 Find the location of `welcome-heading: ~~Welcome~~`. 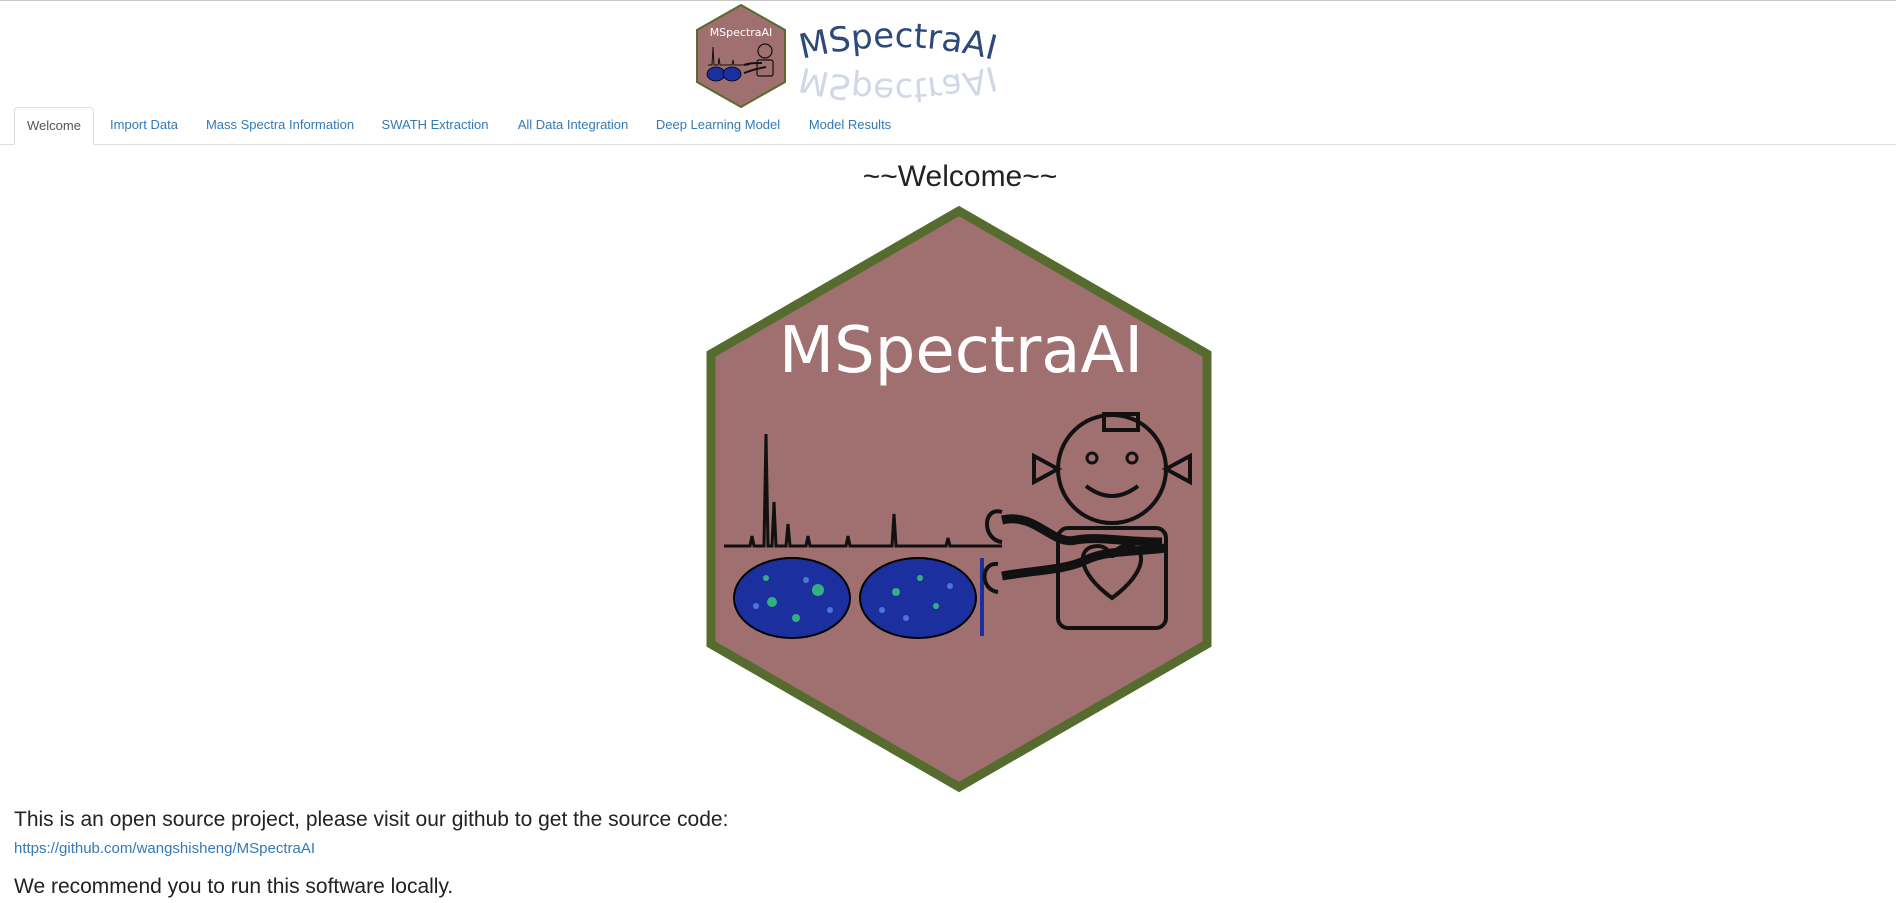

welcome-heading: ~~Welcome~~ is located at coordinates (960, 176).